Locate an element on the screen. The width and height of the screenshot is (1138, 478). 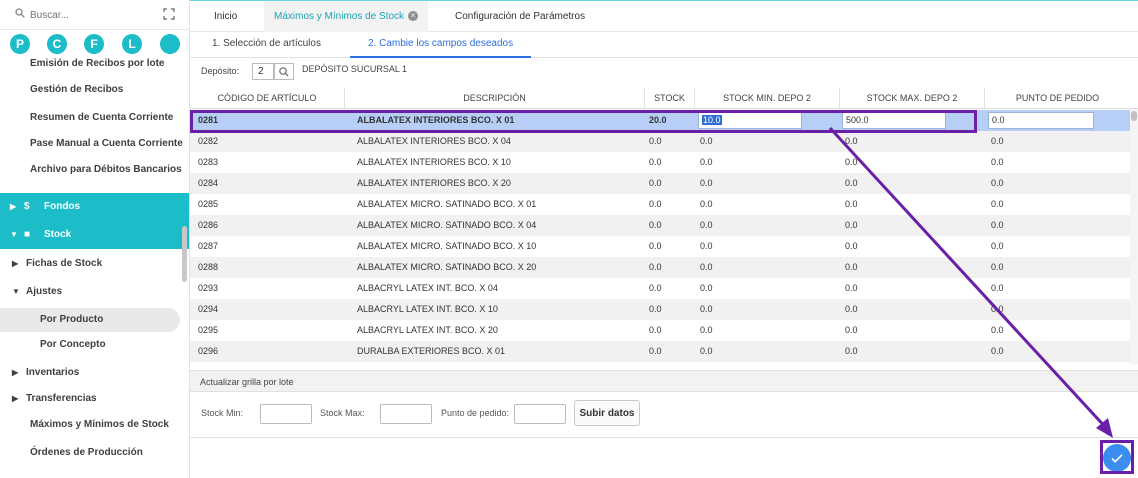
cell-codigo: 0285 is located at coordinates (268, 204).